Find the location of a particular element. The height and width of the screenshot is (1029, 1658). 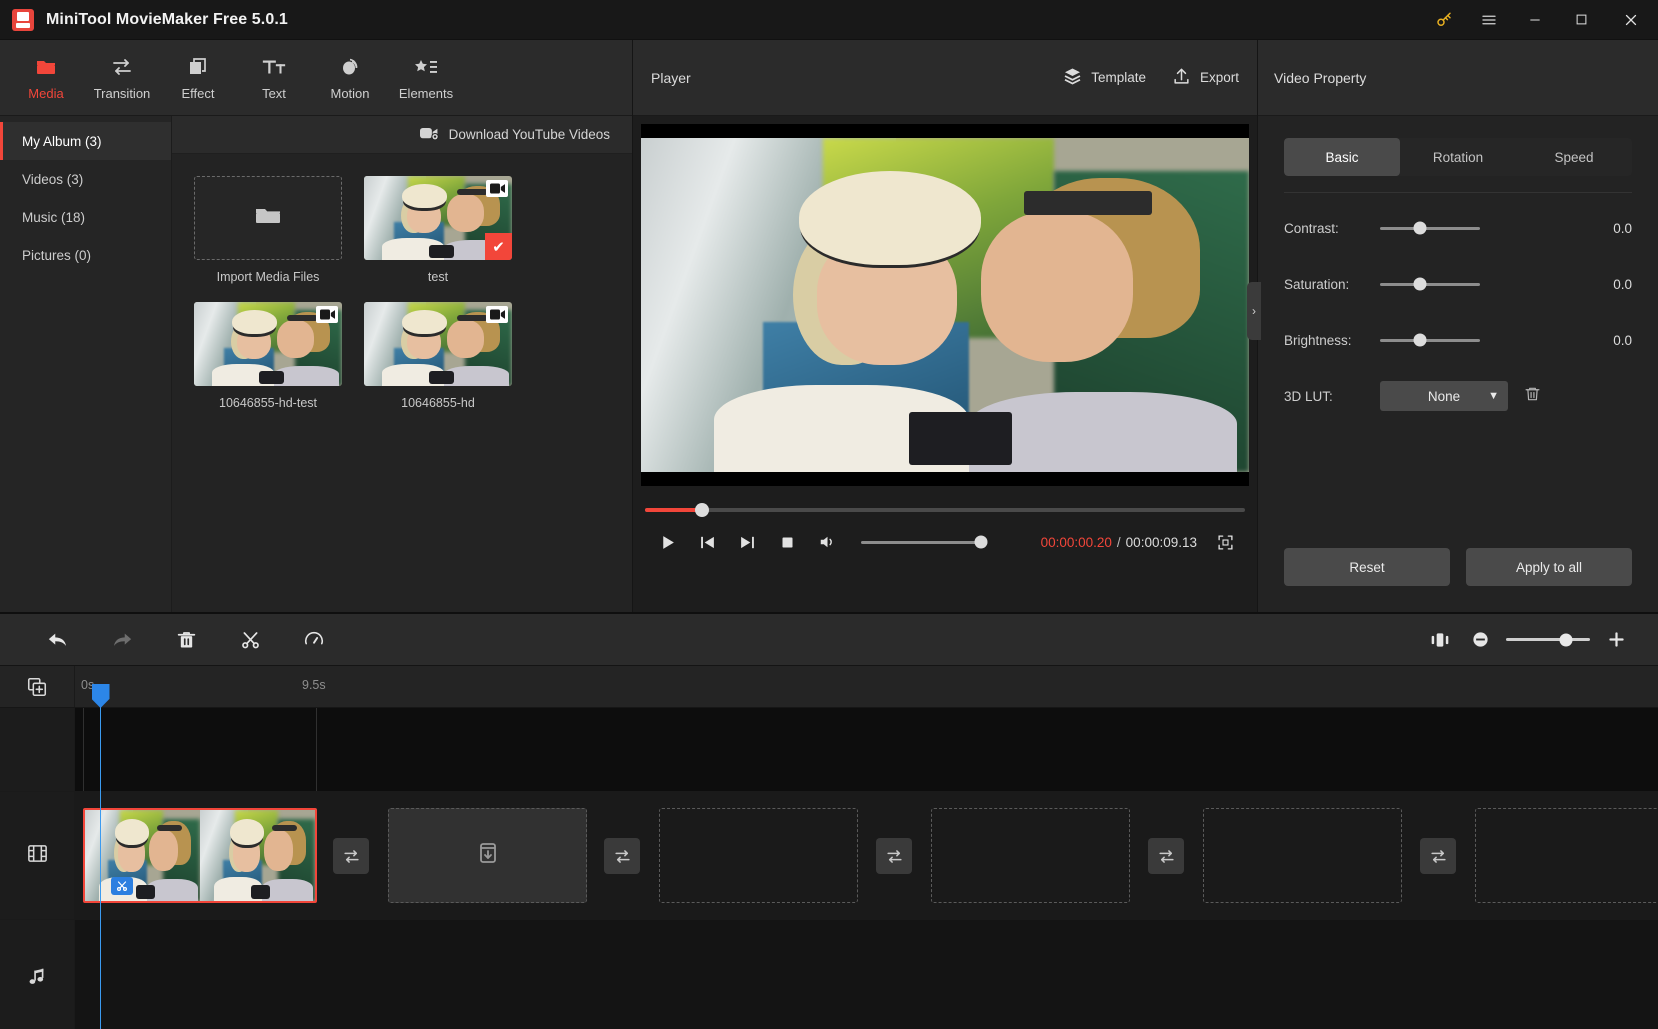

seek-bar-row is located at coordinates (945, 501).